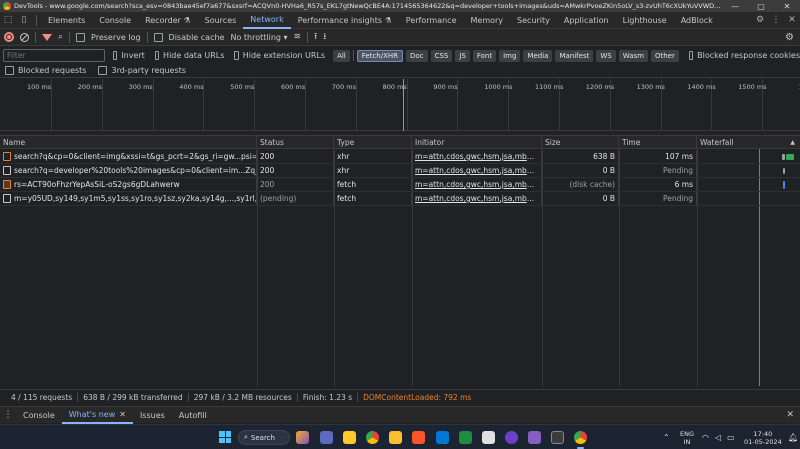  I want to click on column-header-time: Time, so click(658, 142).